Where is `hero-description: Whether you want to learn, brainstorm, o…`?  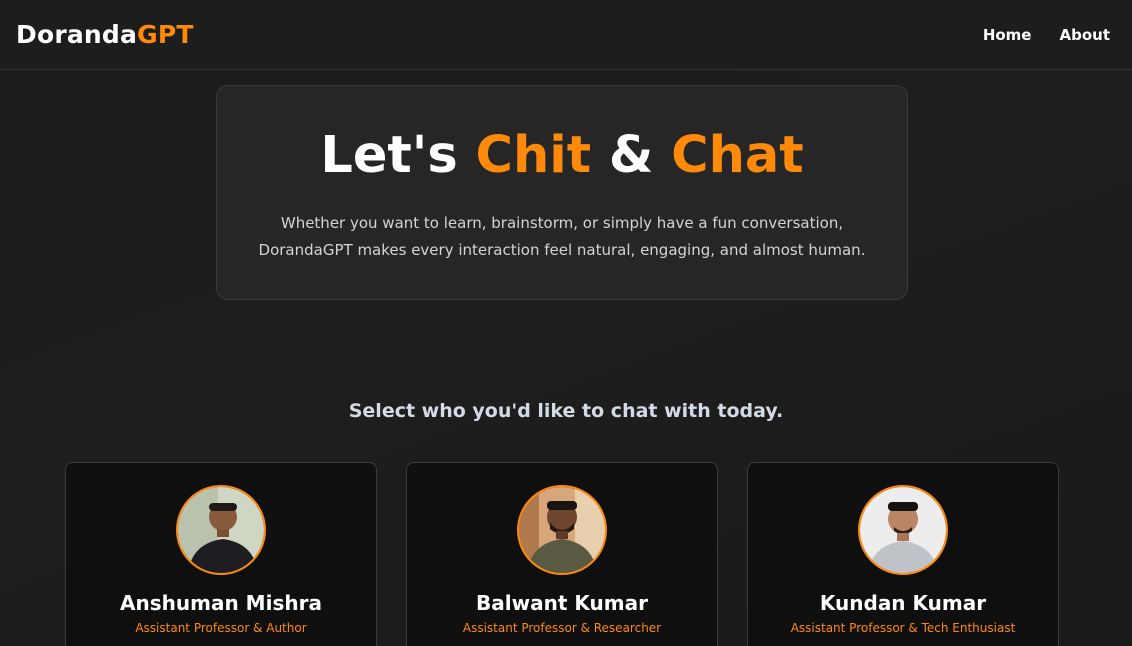
hero-description: Whether you want to learn, brainstorm, o… is located at coordinates (562, 237).